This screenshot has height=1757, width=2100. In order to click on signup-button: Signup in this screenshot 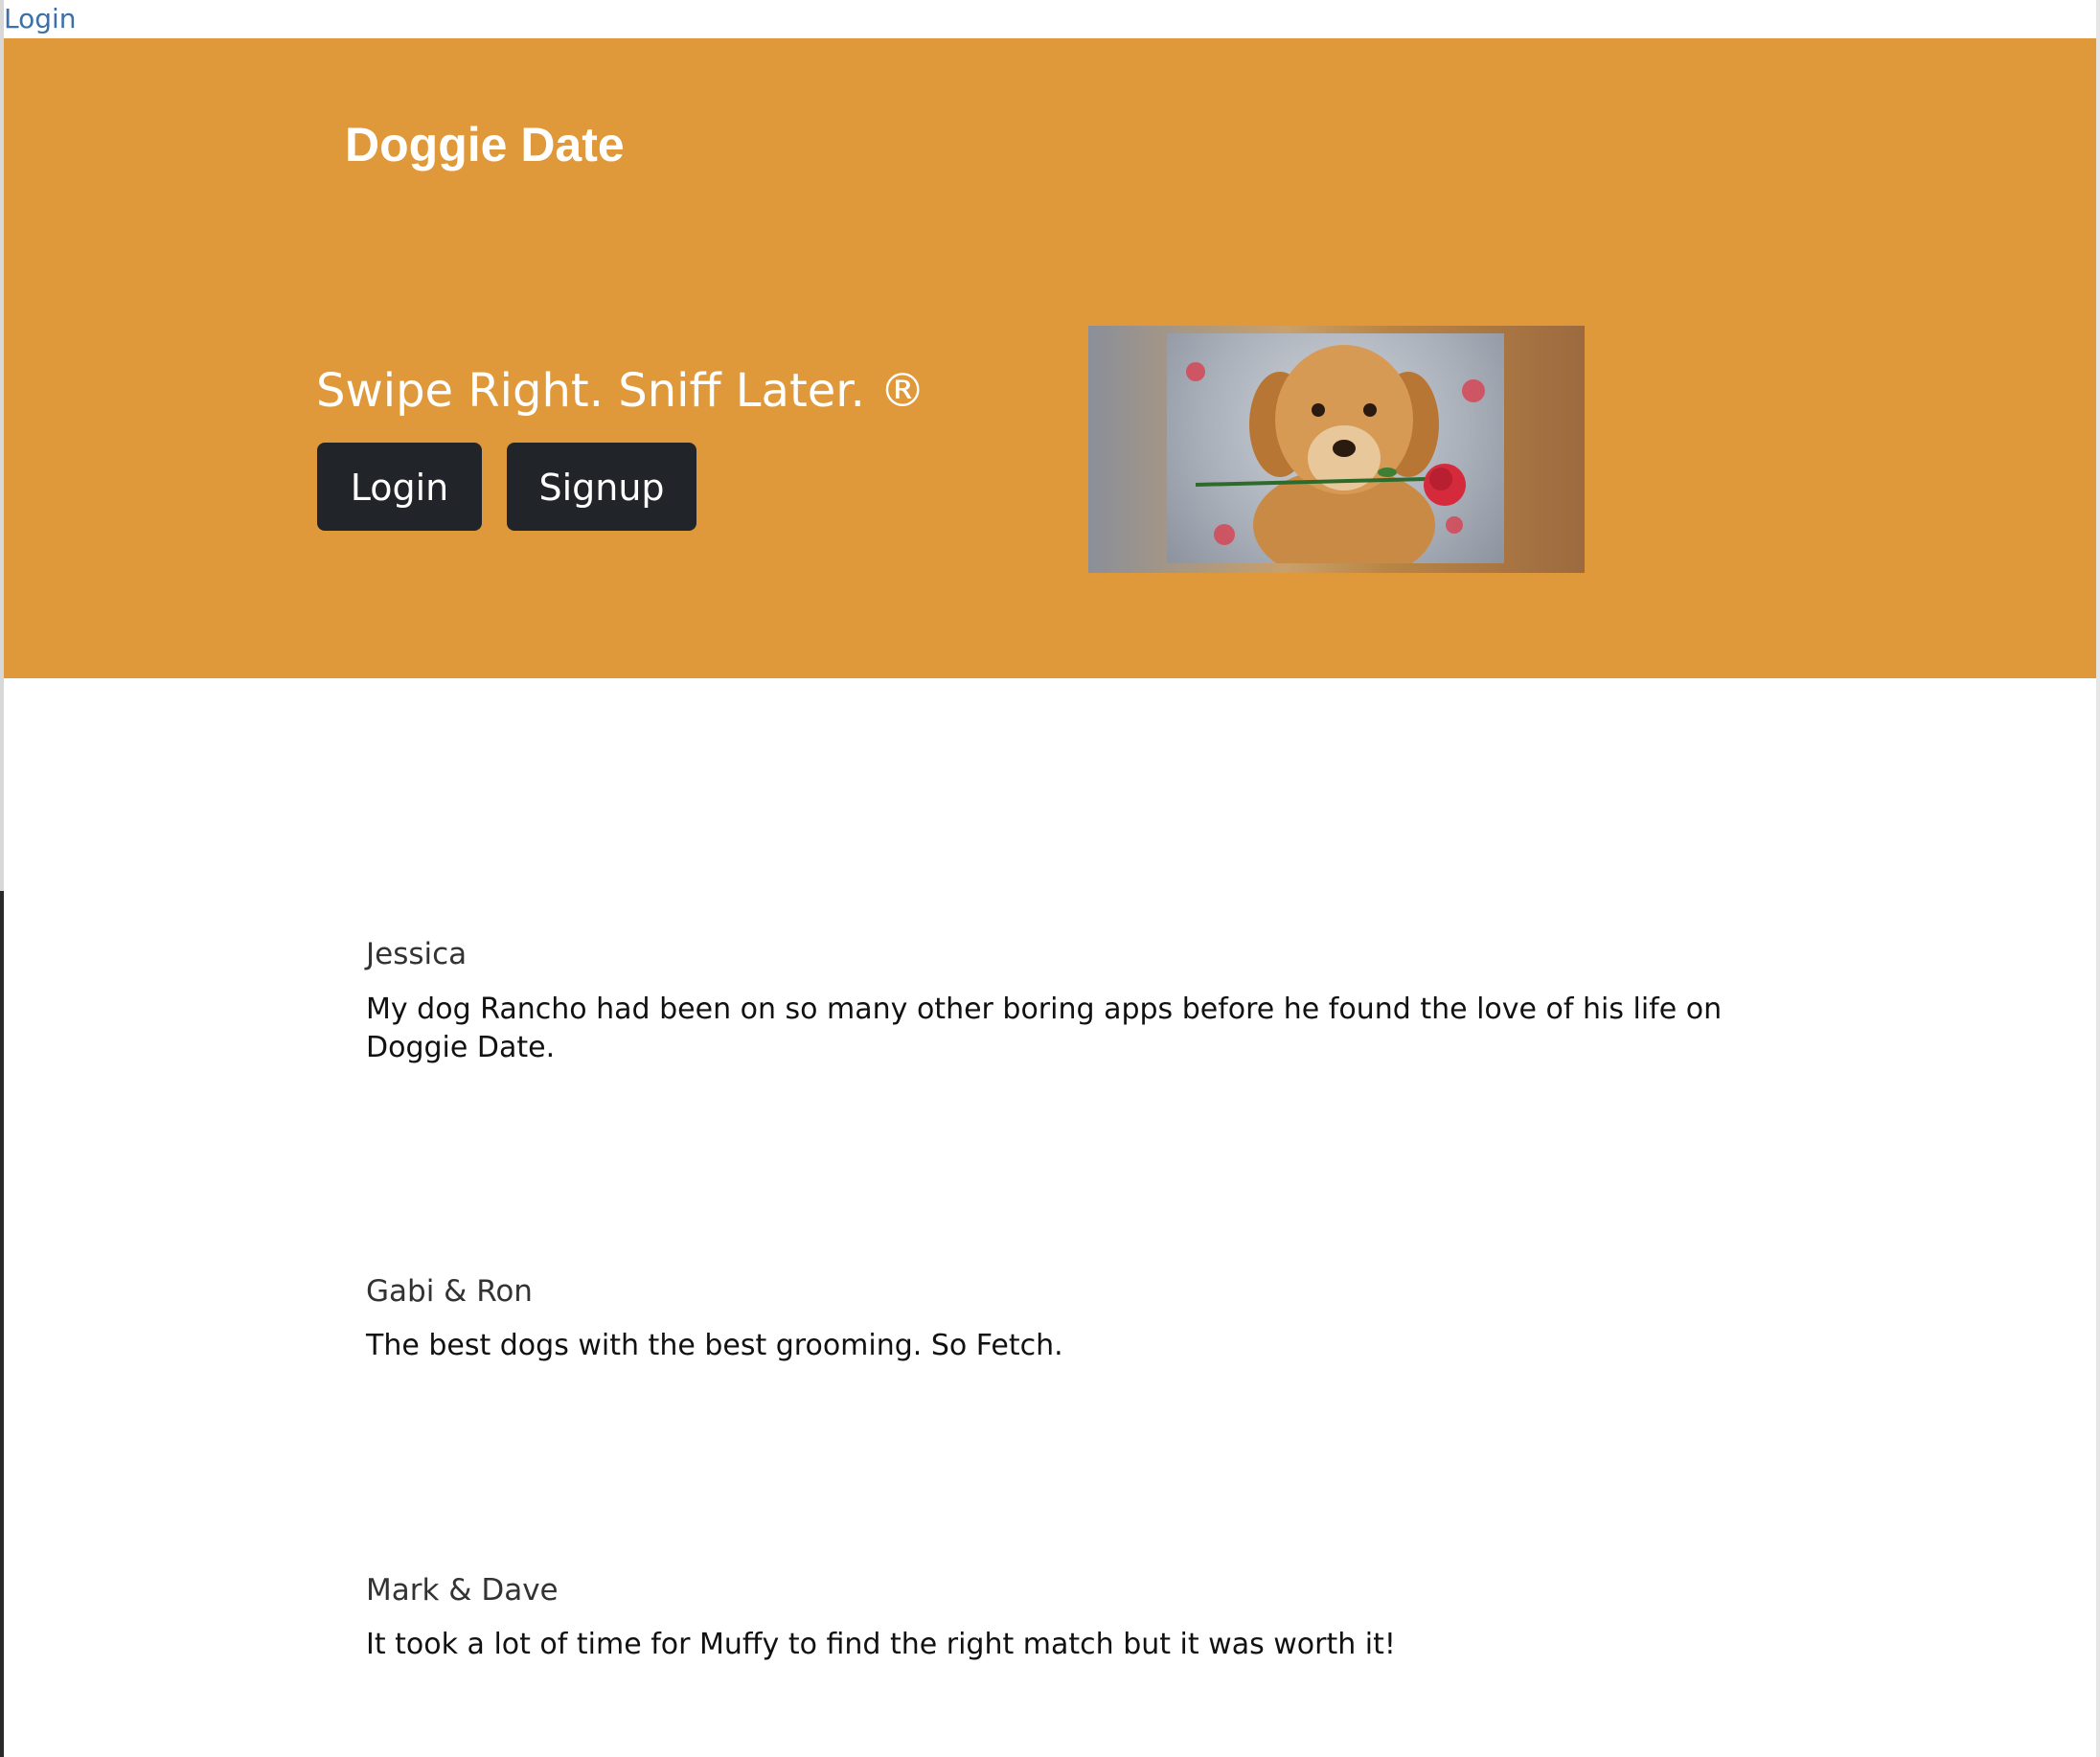, I will do `click(601, 487)`.